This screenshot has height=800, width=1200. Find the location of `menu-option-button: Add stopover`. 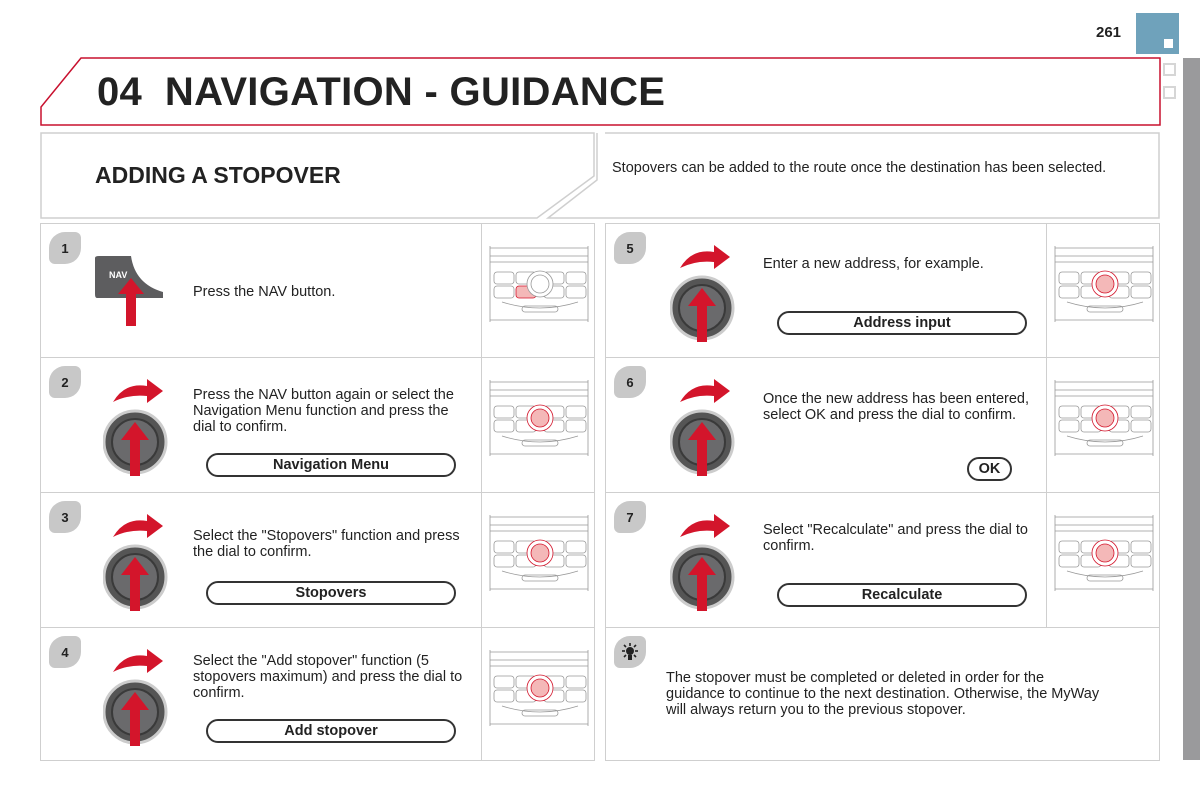

menu-option-button: Add stopover is located at coordinates (331, 731).